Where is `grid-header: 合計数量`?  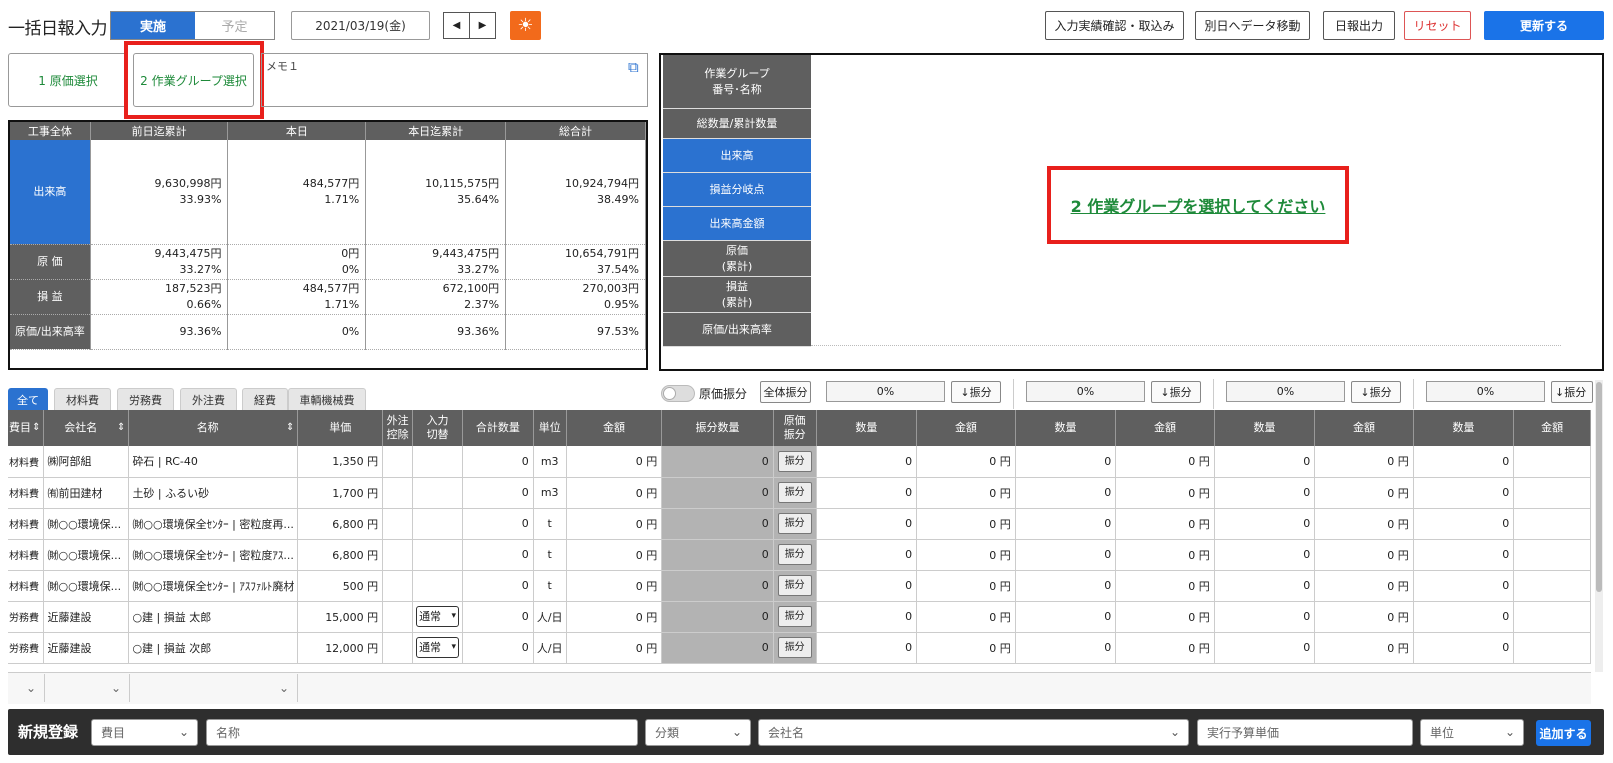
grid-header: 合計数量 is located at coordinates (498, 428).